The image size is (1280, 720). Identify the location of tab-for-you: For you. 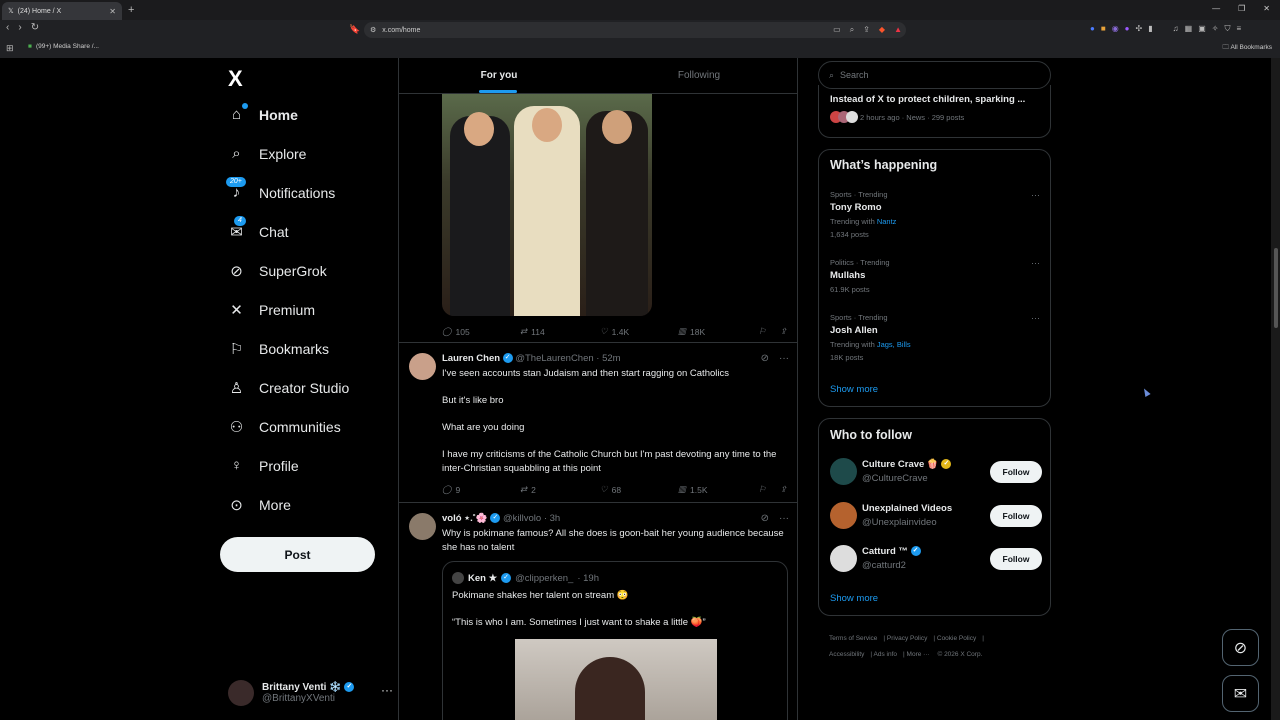
(499, 75).